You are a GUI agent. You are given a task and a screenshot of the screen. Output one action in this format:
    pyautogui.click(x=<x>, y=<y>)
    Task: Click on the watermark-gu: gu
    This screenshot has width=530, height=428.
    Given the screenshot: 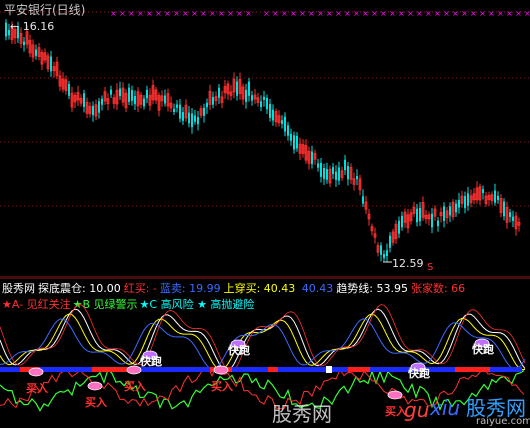 What is the action you would take?
    pyautogui.click(x=417, y=410)
    